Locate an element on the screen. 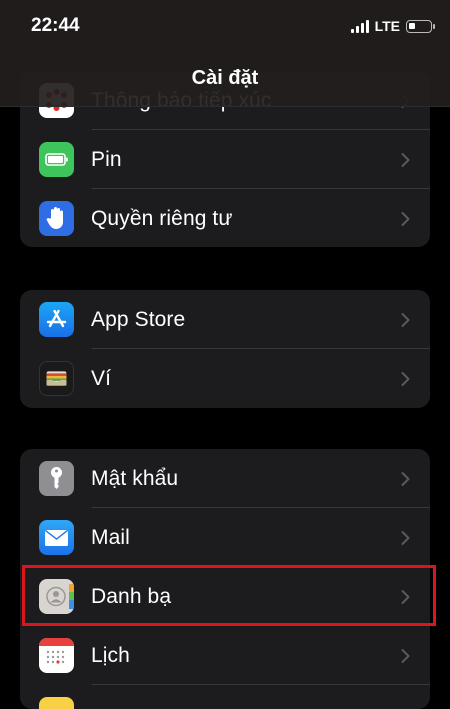 The width and height of the screenshot is (450, 709). settings-row-app-store: App Store is located at coordinates (225, 319).